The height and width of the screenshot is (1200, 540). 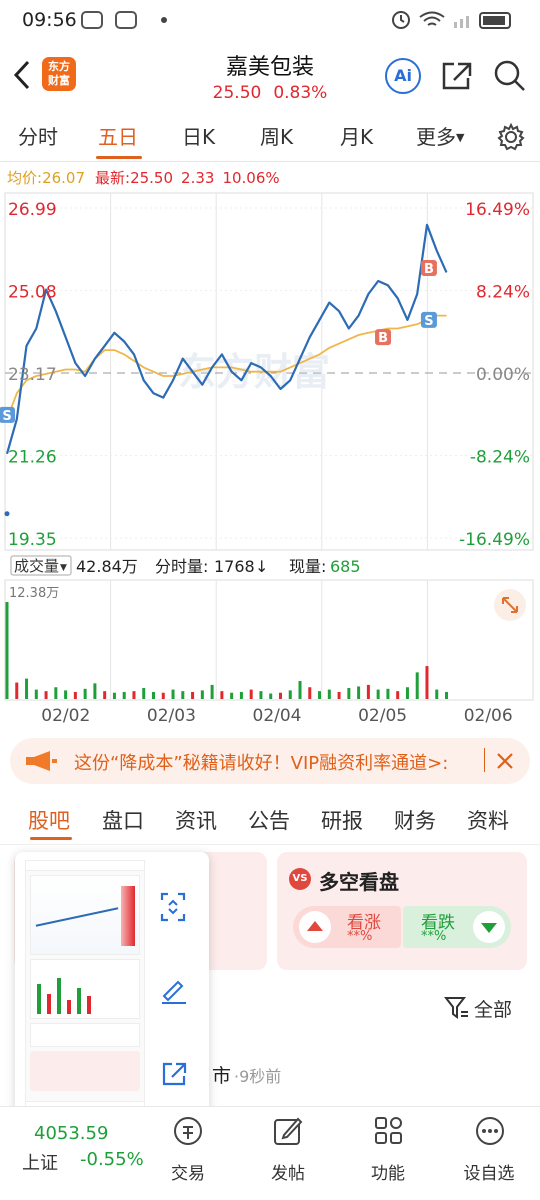 What do you see at coordinates (251, 178) in the screenshot?
I see `latest-change-pct: 10.06%` at bounding box center [251, 178].